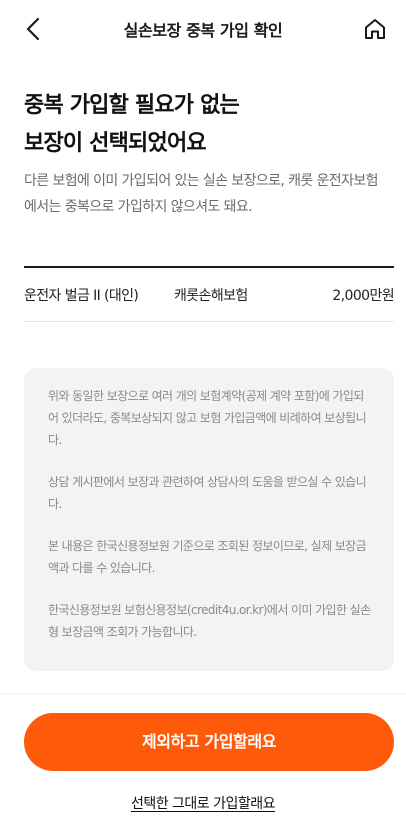 This screenshot has width=406, height=829. Describe the element at coordinates (363, 295) in the screenshot. I see `coverage-amount: 2,000만원` at that location.